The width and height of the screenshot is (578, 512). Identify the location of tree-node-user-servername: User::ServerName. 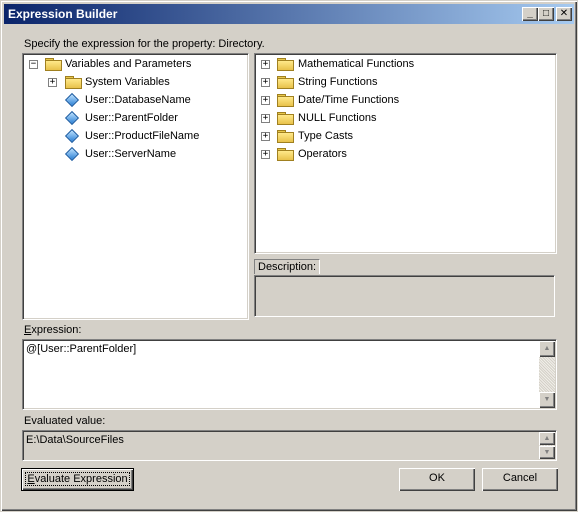
(133, 154).